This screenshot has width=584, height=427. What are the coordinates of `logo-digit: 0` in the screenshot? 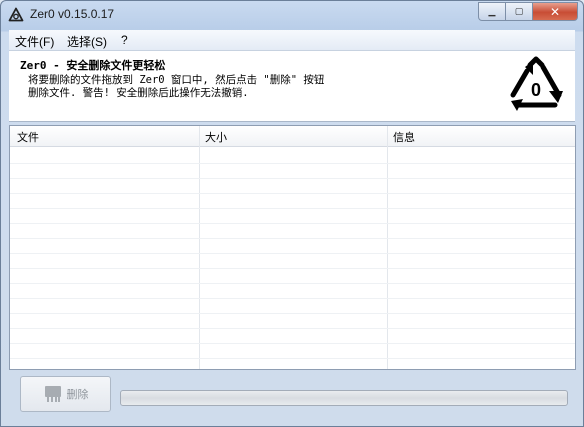 It's located at (536, 90).